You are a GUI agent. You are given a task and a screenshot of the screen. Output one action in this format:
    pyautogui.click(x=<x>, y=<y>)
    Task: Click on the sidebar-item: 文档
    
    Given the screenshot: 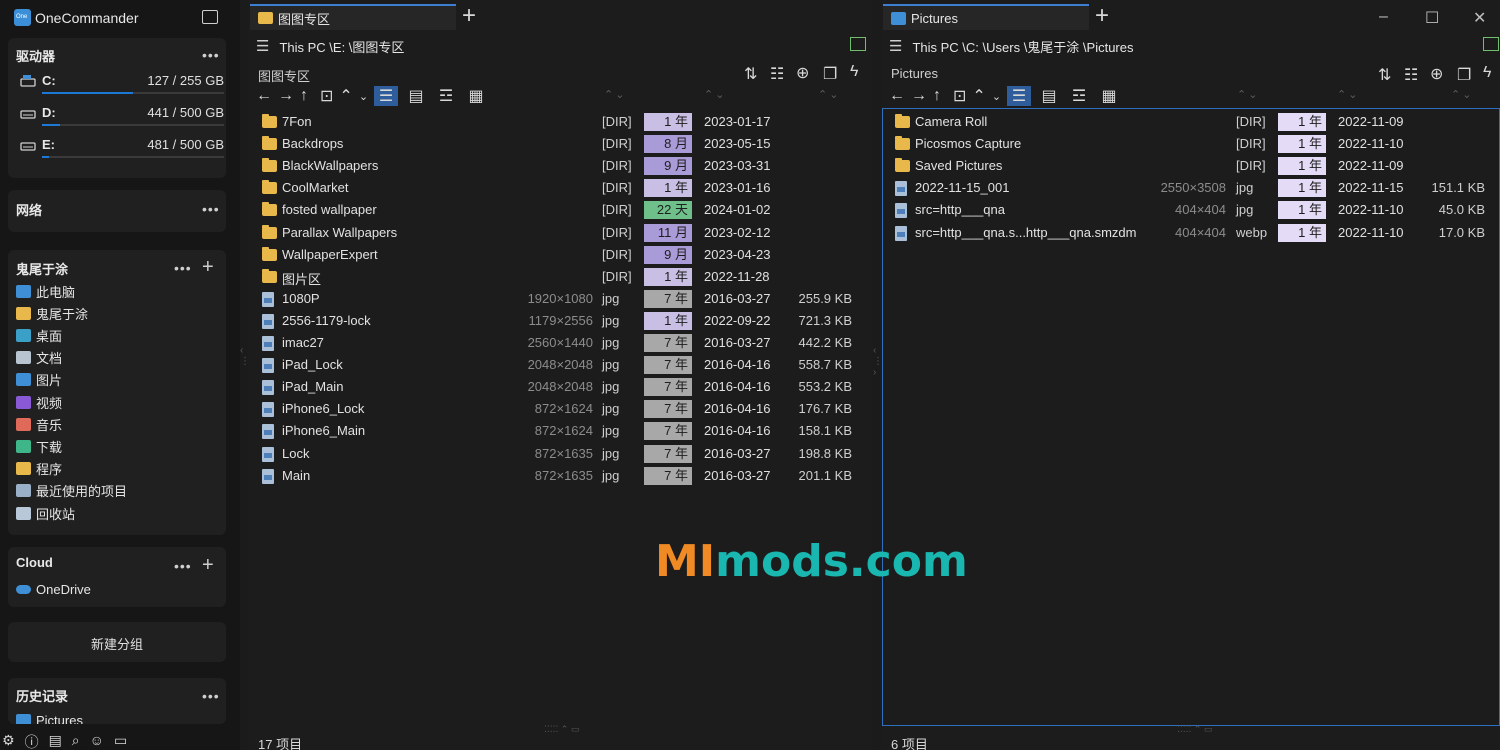 What is the action you would take?
    pyautogui.click(x=39, y=358)
    